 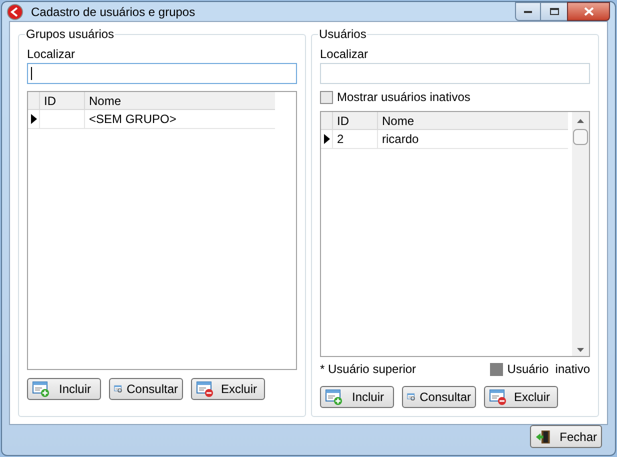 What do you see at coordinates (528, 11) in the screenshot?
I see `minimize-button` at bounding box center [528, 11].